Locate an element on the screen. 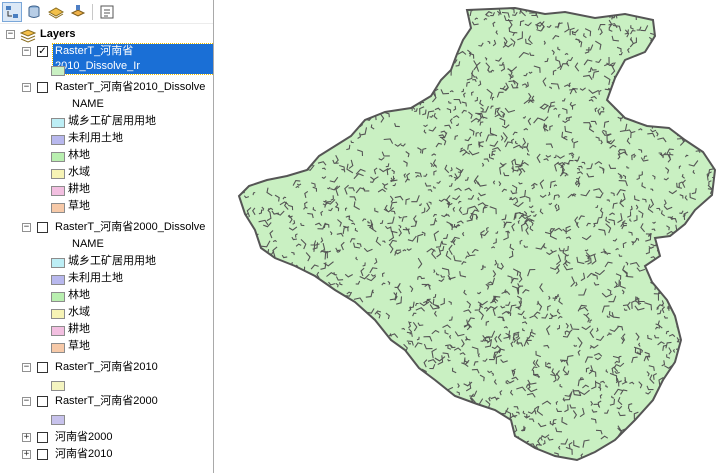  layer3-field-heading: NAME is located at coordinates (88, 244).